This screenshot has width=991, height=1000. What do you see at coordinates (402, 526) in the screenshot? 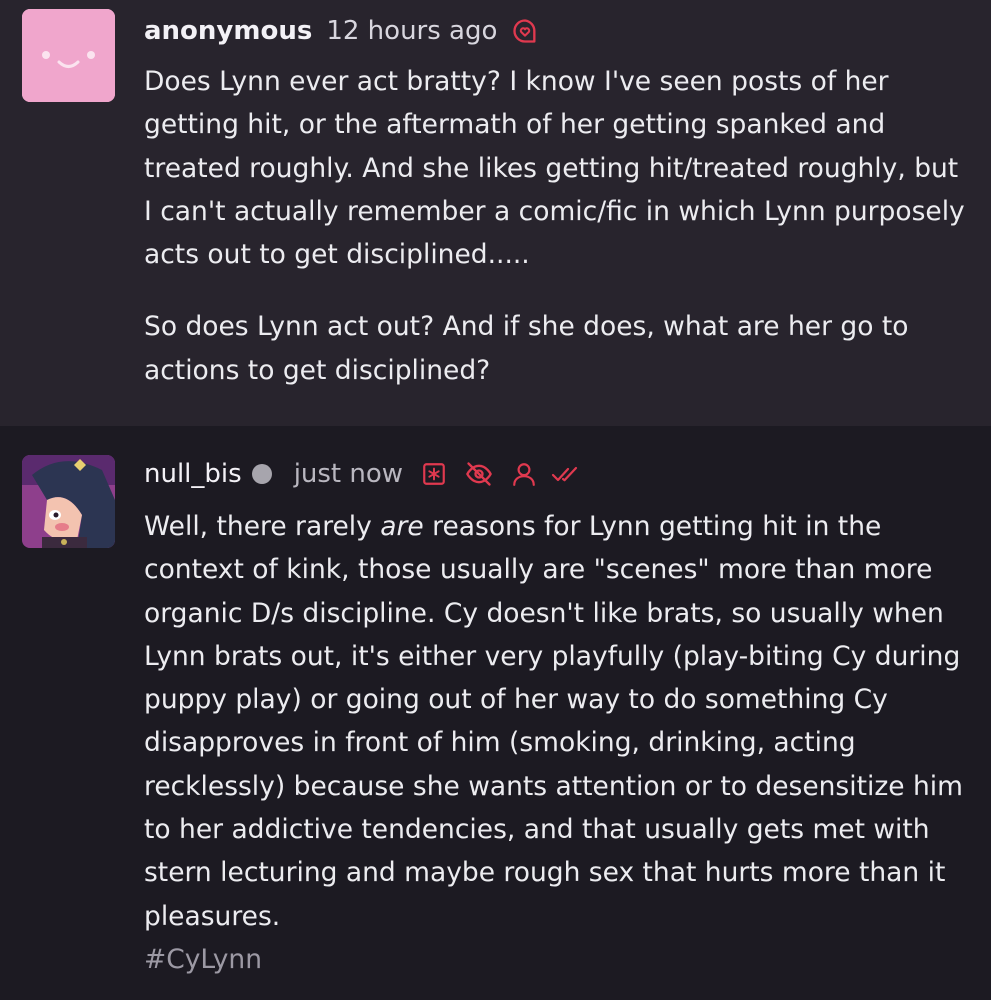
I see `answer-emphasis: are` at bounding box center [402, 526].